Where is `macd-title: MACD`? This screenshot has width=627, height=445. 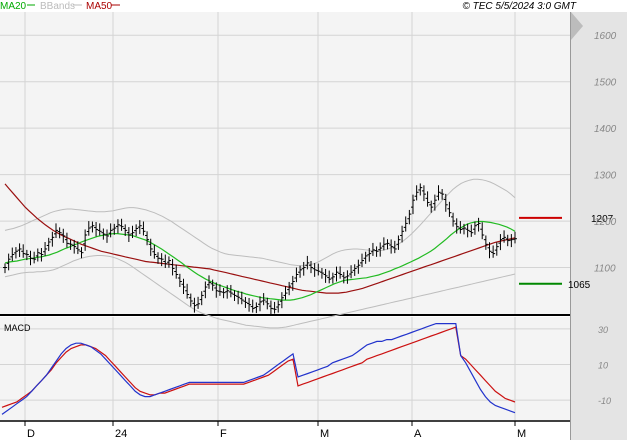 macd-title: MACD is located at coordinates (17, 328).